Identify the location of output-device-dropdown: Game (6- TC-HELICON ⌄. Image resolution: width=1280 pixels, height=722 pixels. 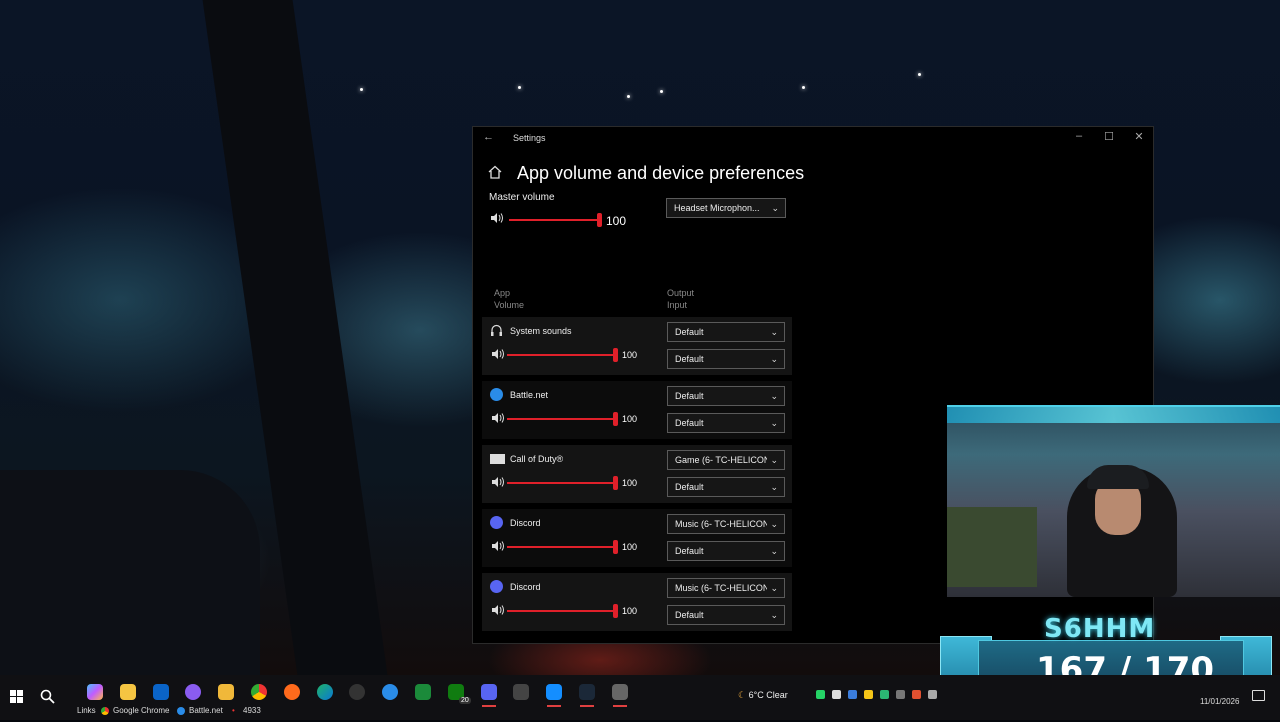
(726, 460).